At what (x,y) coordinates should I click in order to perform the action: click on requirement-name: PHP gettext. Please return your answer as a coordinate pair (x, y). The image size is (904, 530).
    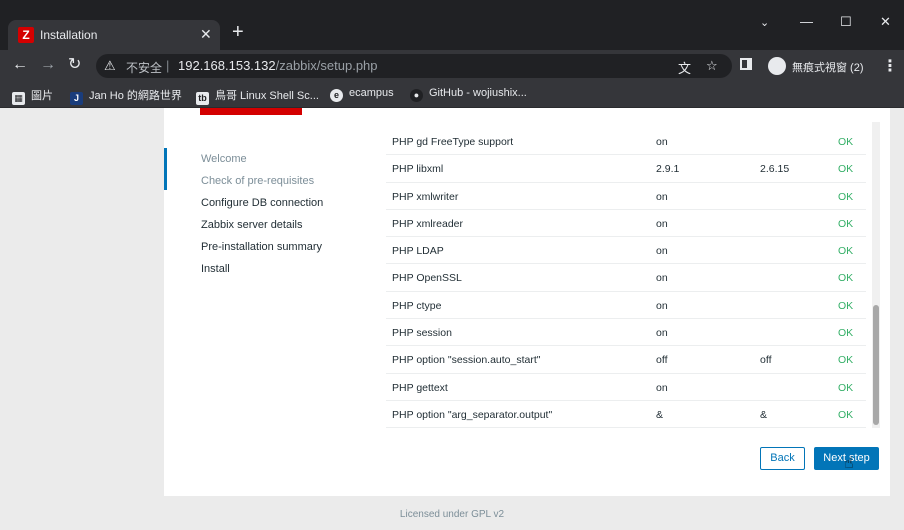
    Looking at the image, I should click on (420, 387).